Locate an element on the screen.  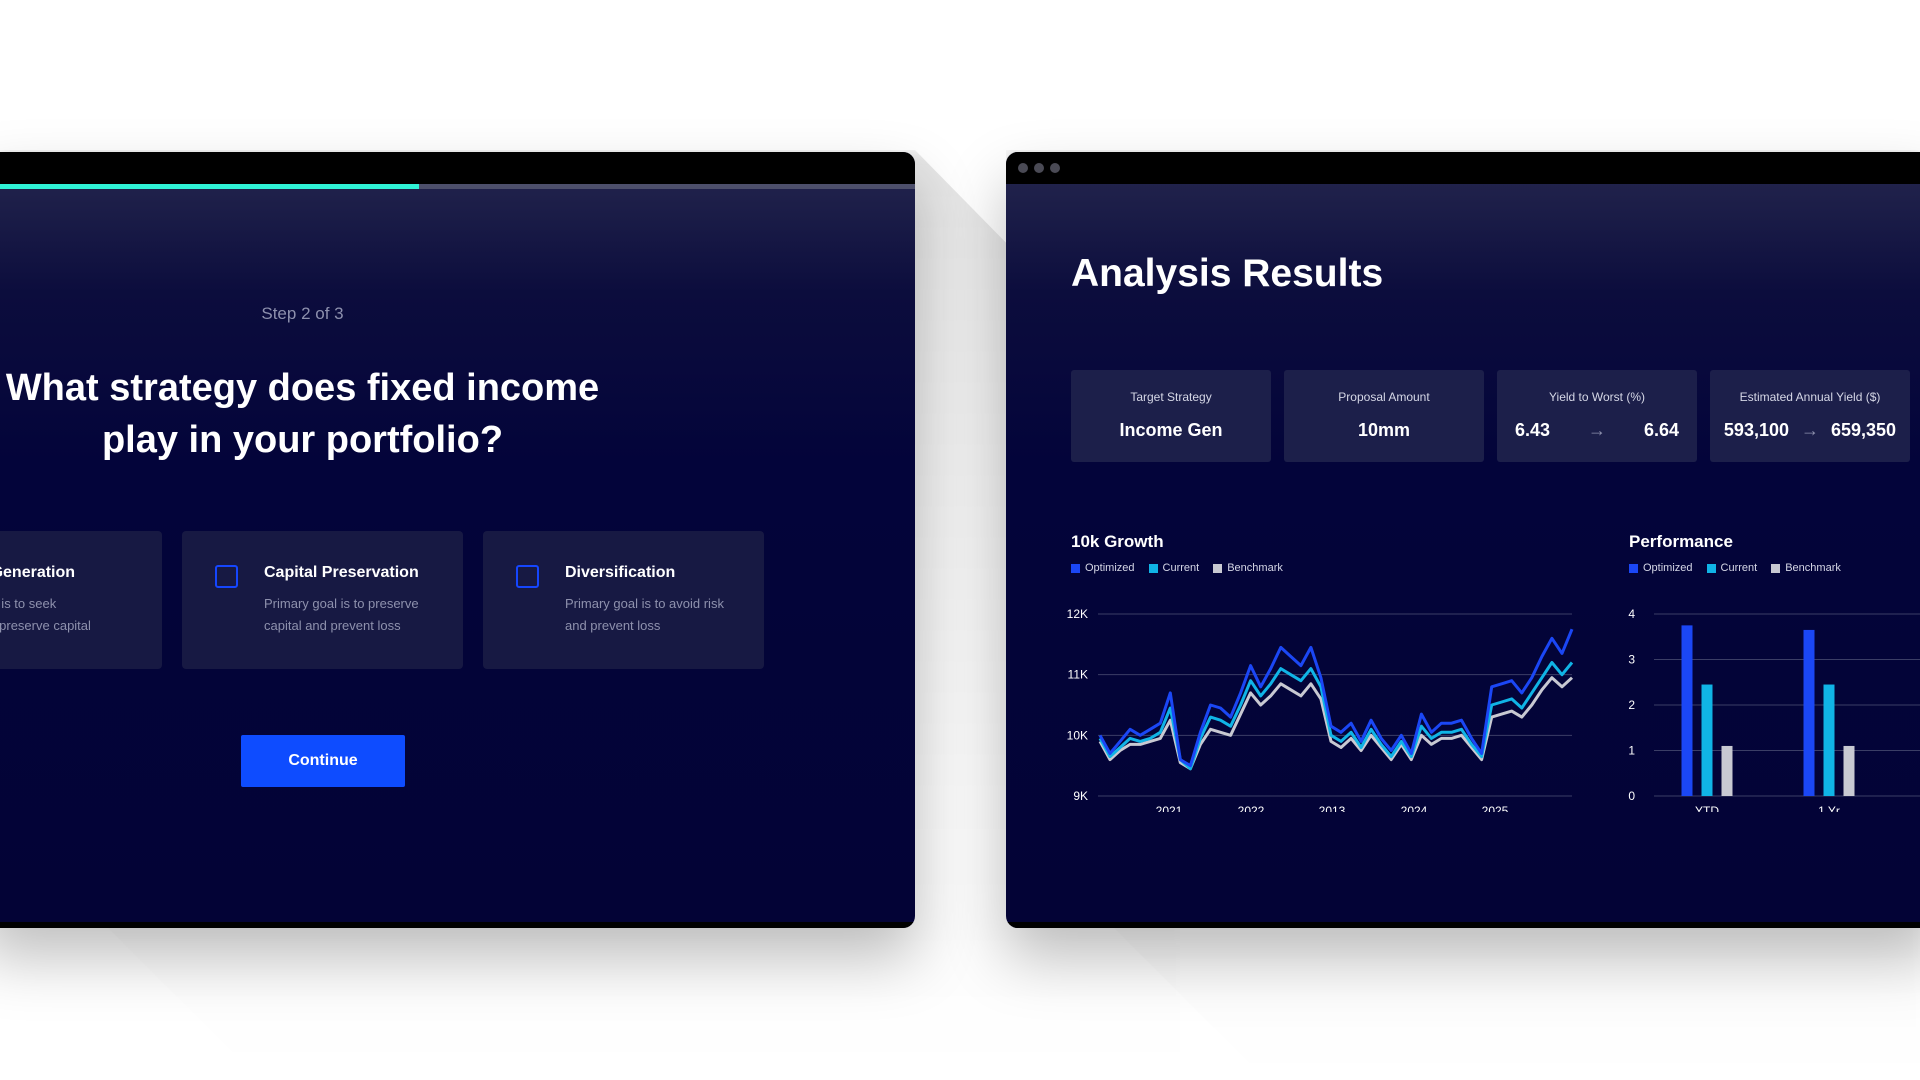
growth-line-chart: 12K 11K 10K 9K 2021 2022 2013 2024 2025 is located at coordinates (1320, 709).